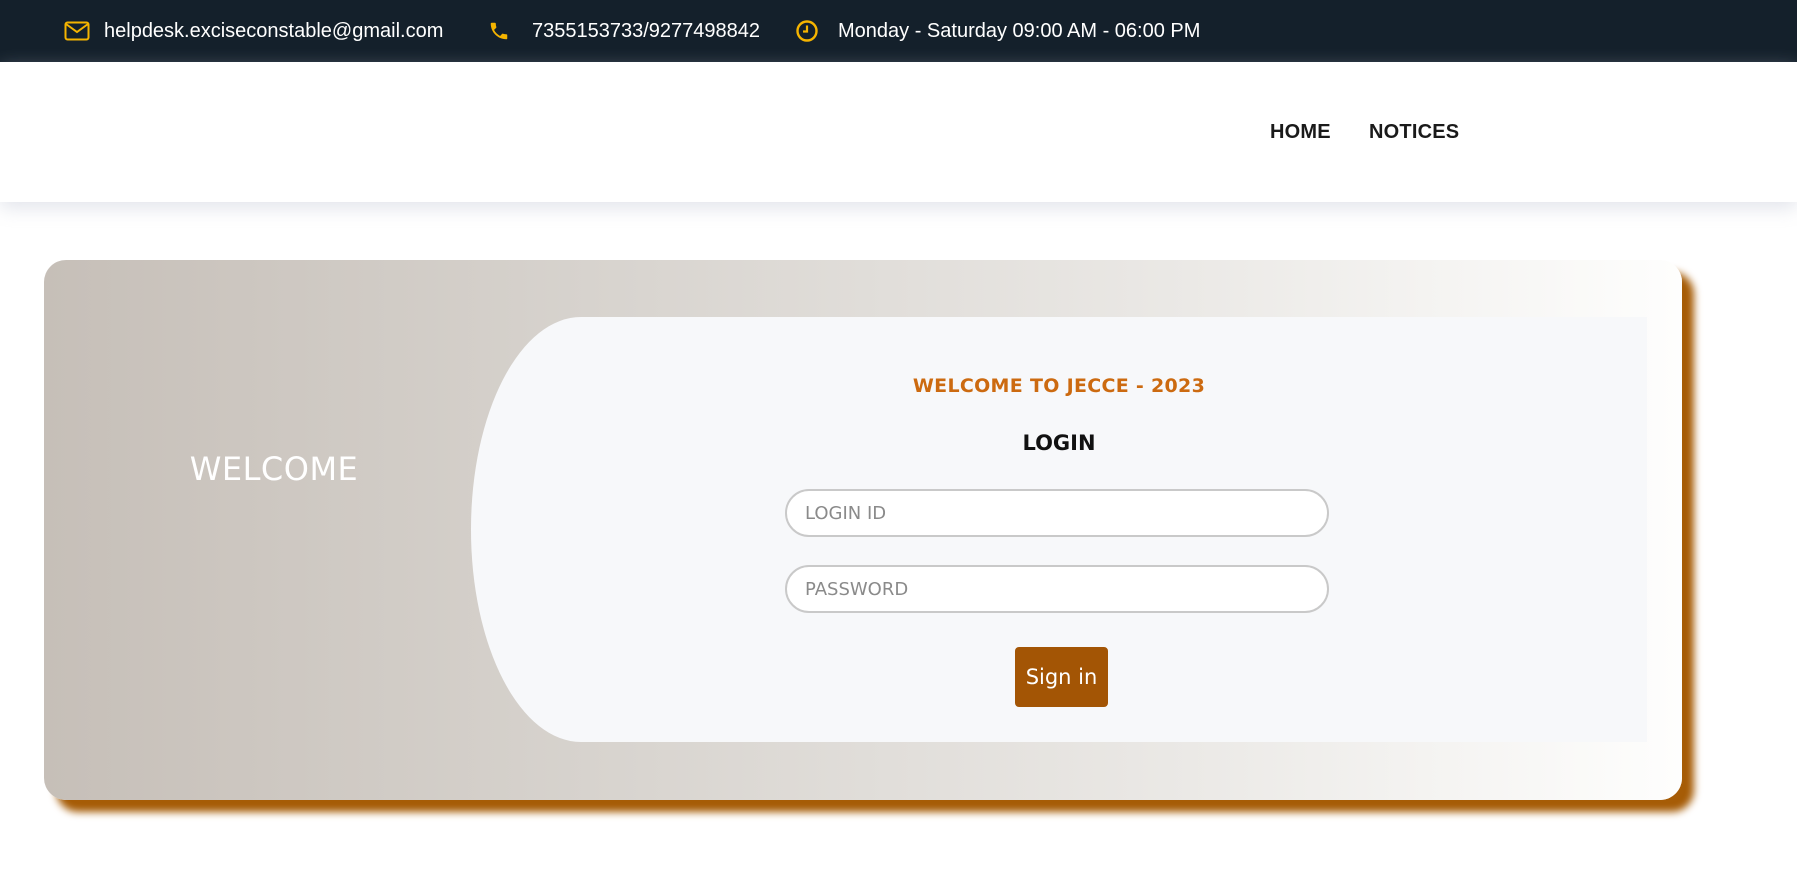  I want to click on clock-icon, so click(807, 31).